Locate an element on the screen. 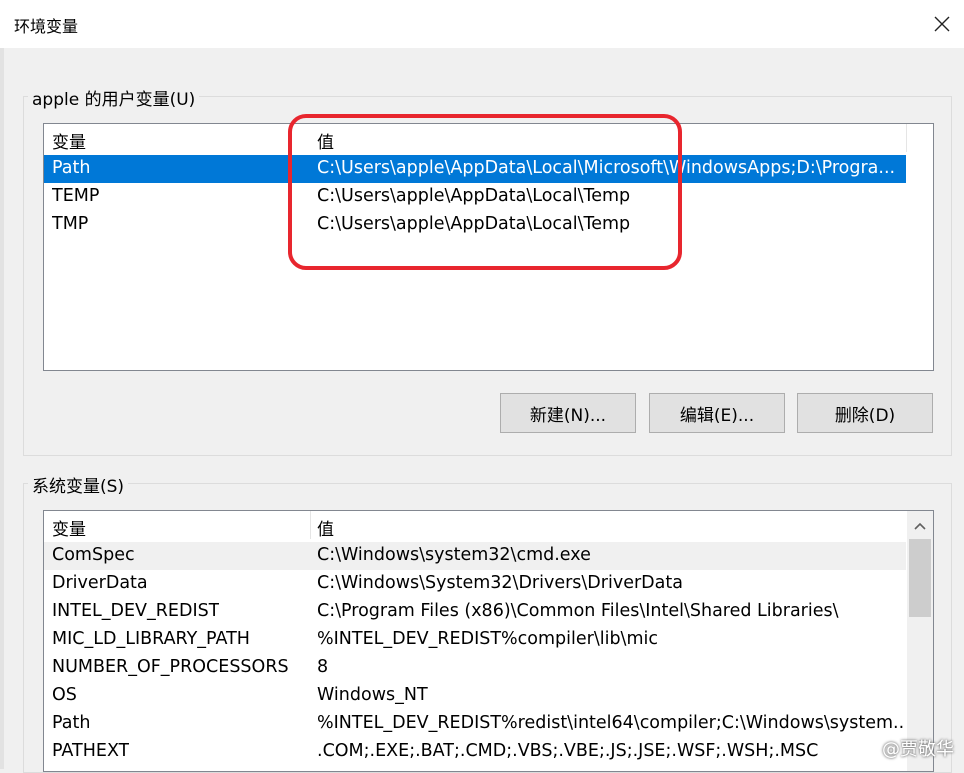 The image size is (964, 773). watermark: @贾敬华 is located at coordinates (918, 749).